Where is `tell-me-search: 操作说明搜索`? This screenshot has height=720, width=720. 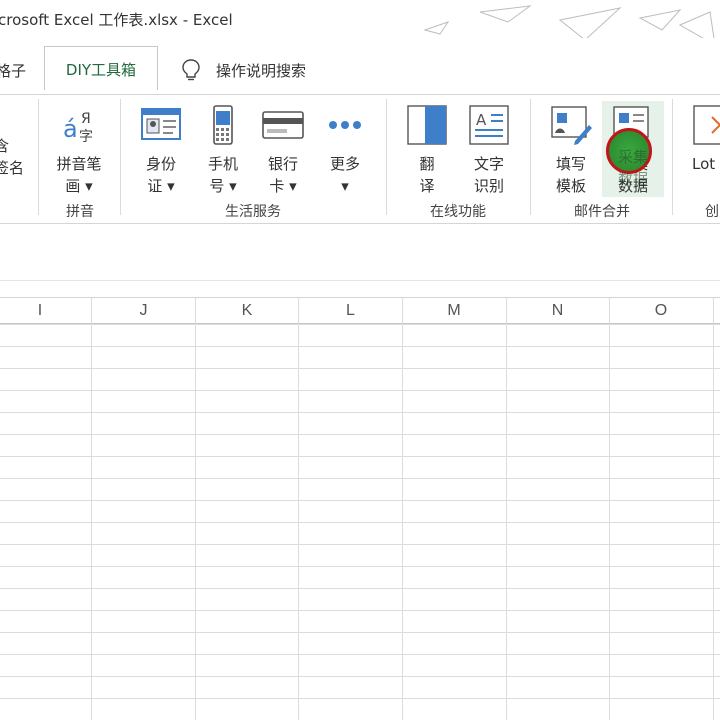
tell-me-search: 操作说明搜索 is located at coordinates (243, 70).